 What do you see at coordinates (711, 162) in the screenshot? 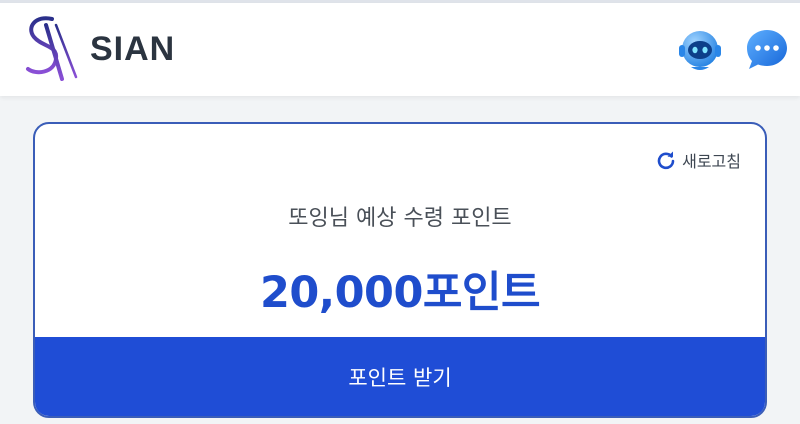
I see `refresh-label: 새로고침` at bounding box center [711, 162].